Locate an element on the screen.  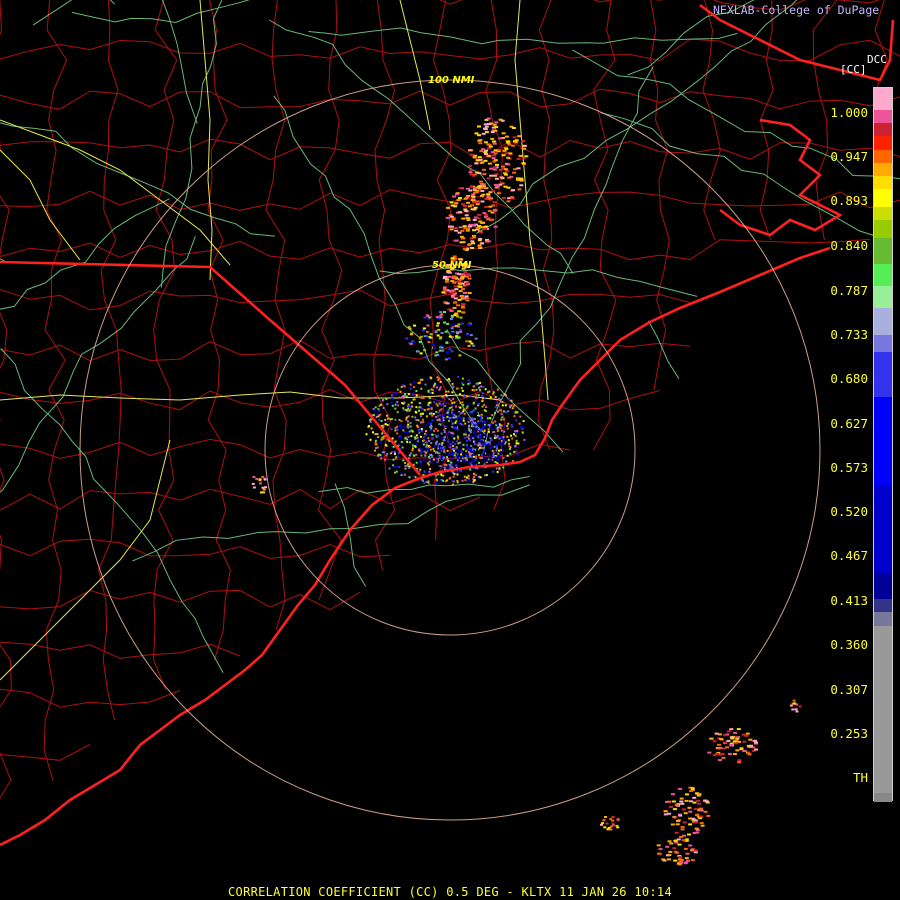
interstate-line is located at coordinates (531, 200).